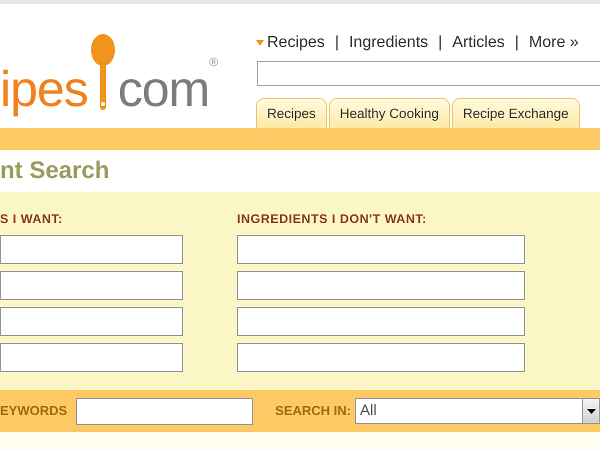 The width and height of the screenshot is (600, 450). What do you see at coordinates (388, 43) in the screenshot?
I see `nav-link: Ingredients` at bounding box center [388, 43].